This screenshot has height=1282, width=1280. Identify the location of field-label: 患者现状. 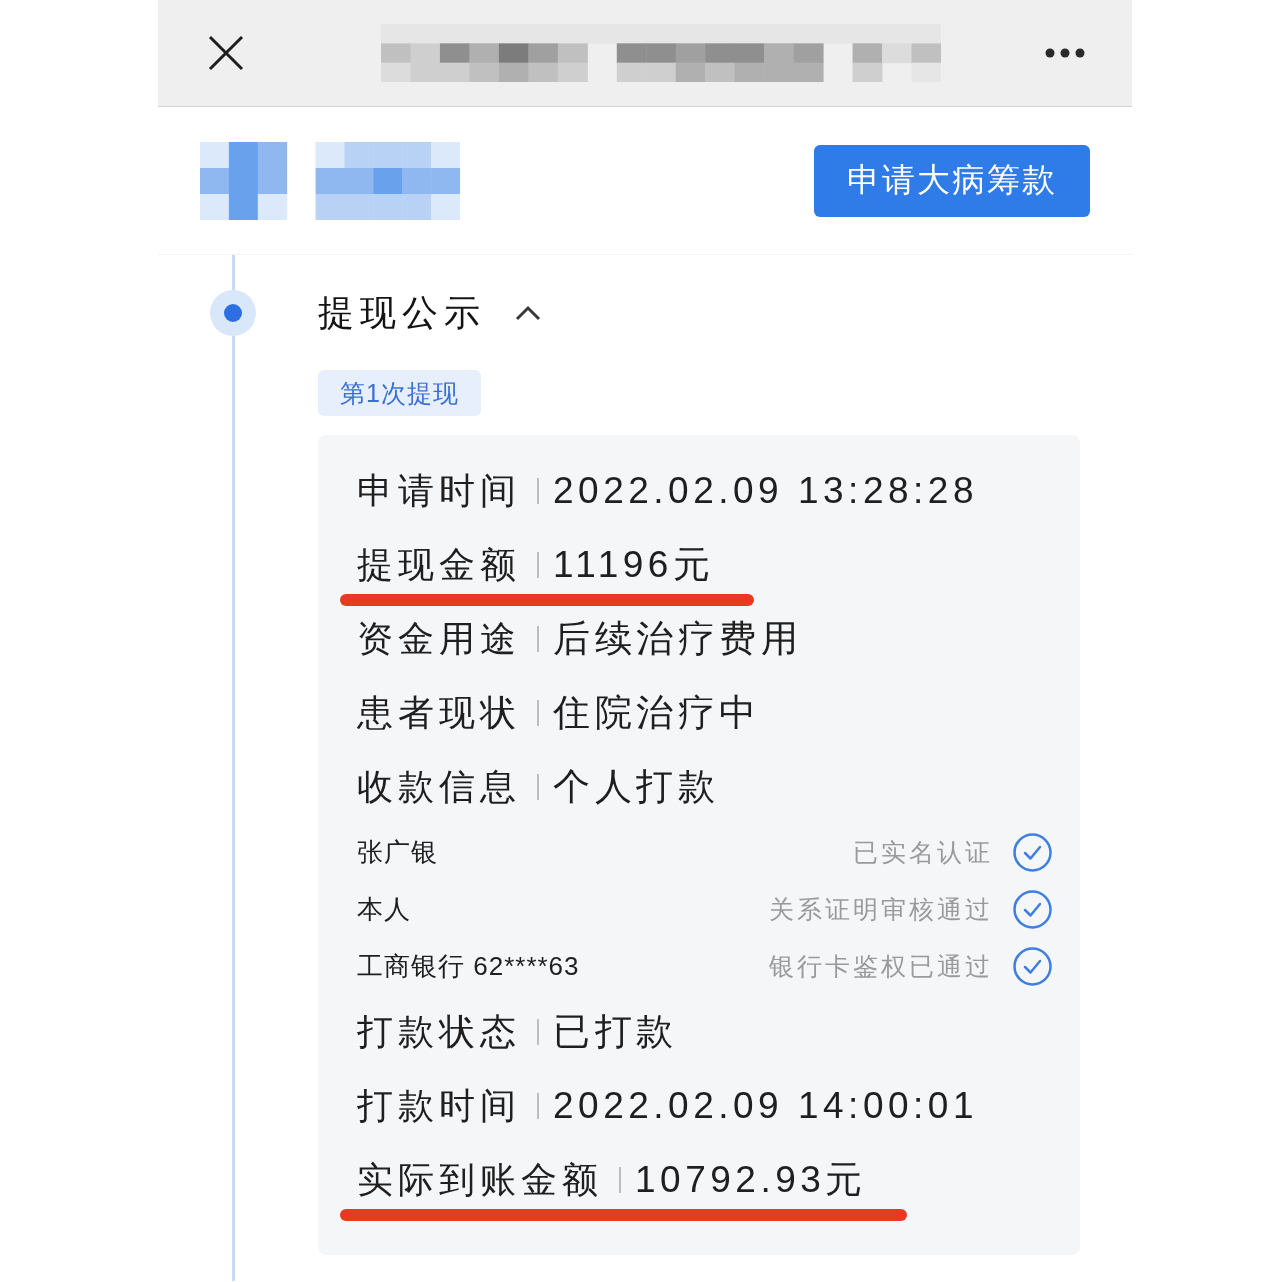
(439, 712).